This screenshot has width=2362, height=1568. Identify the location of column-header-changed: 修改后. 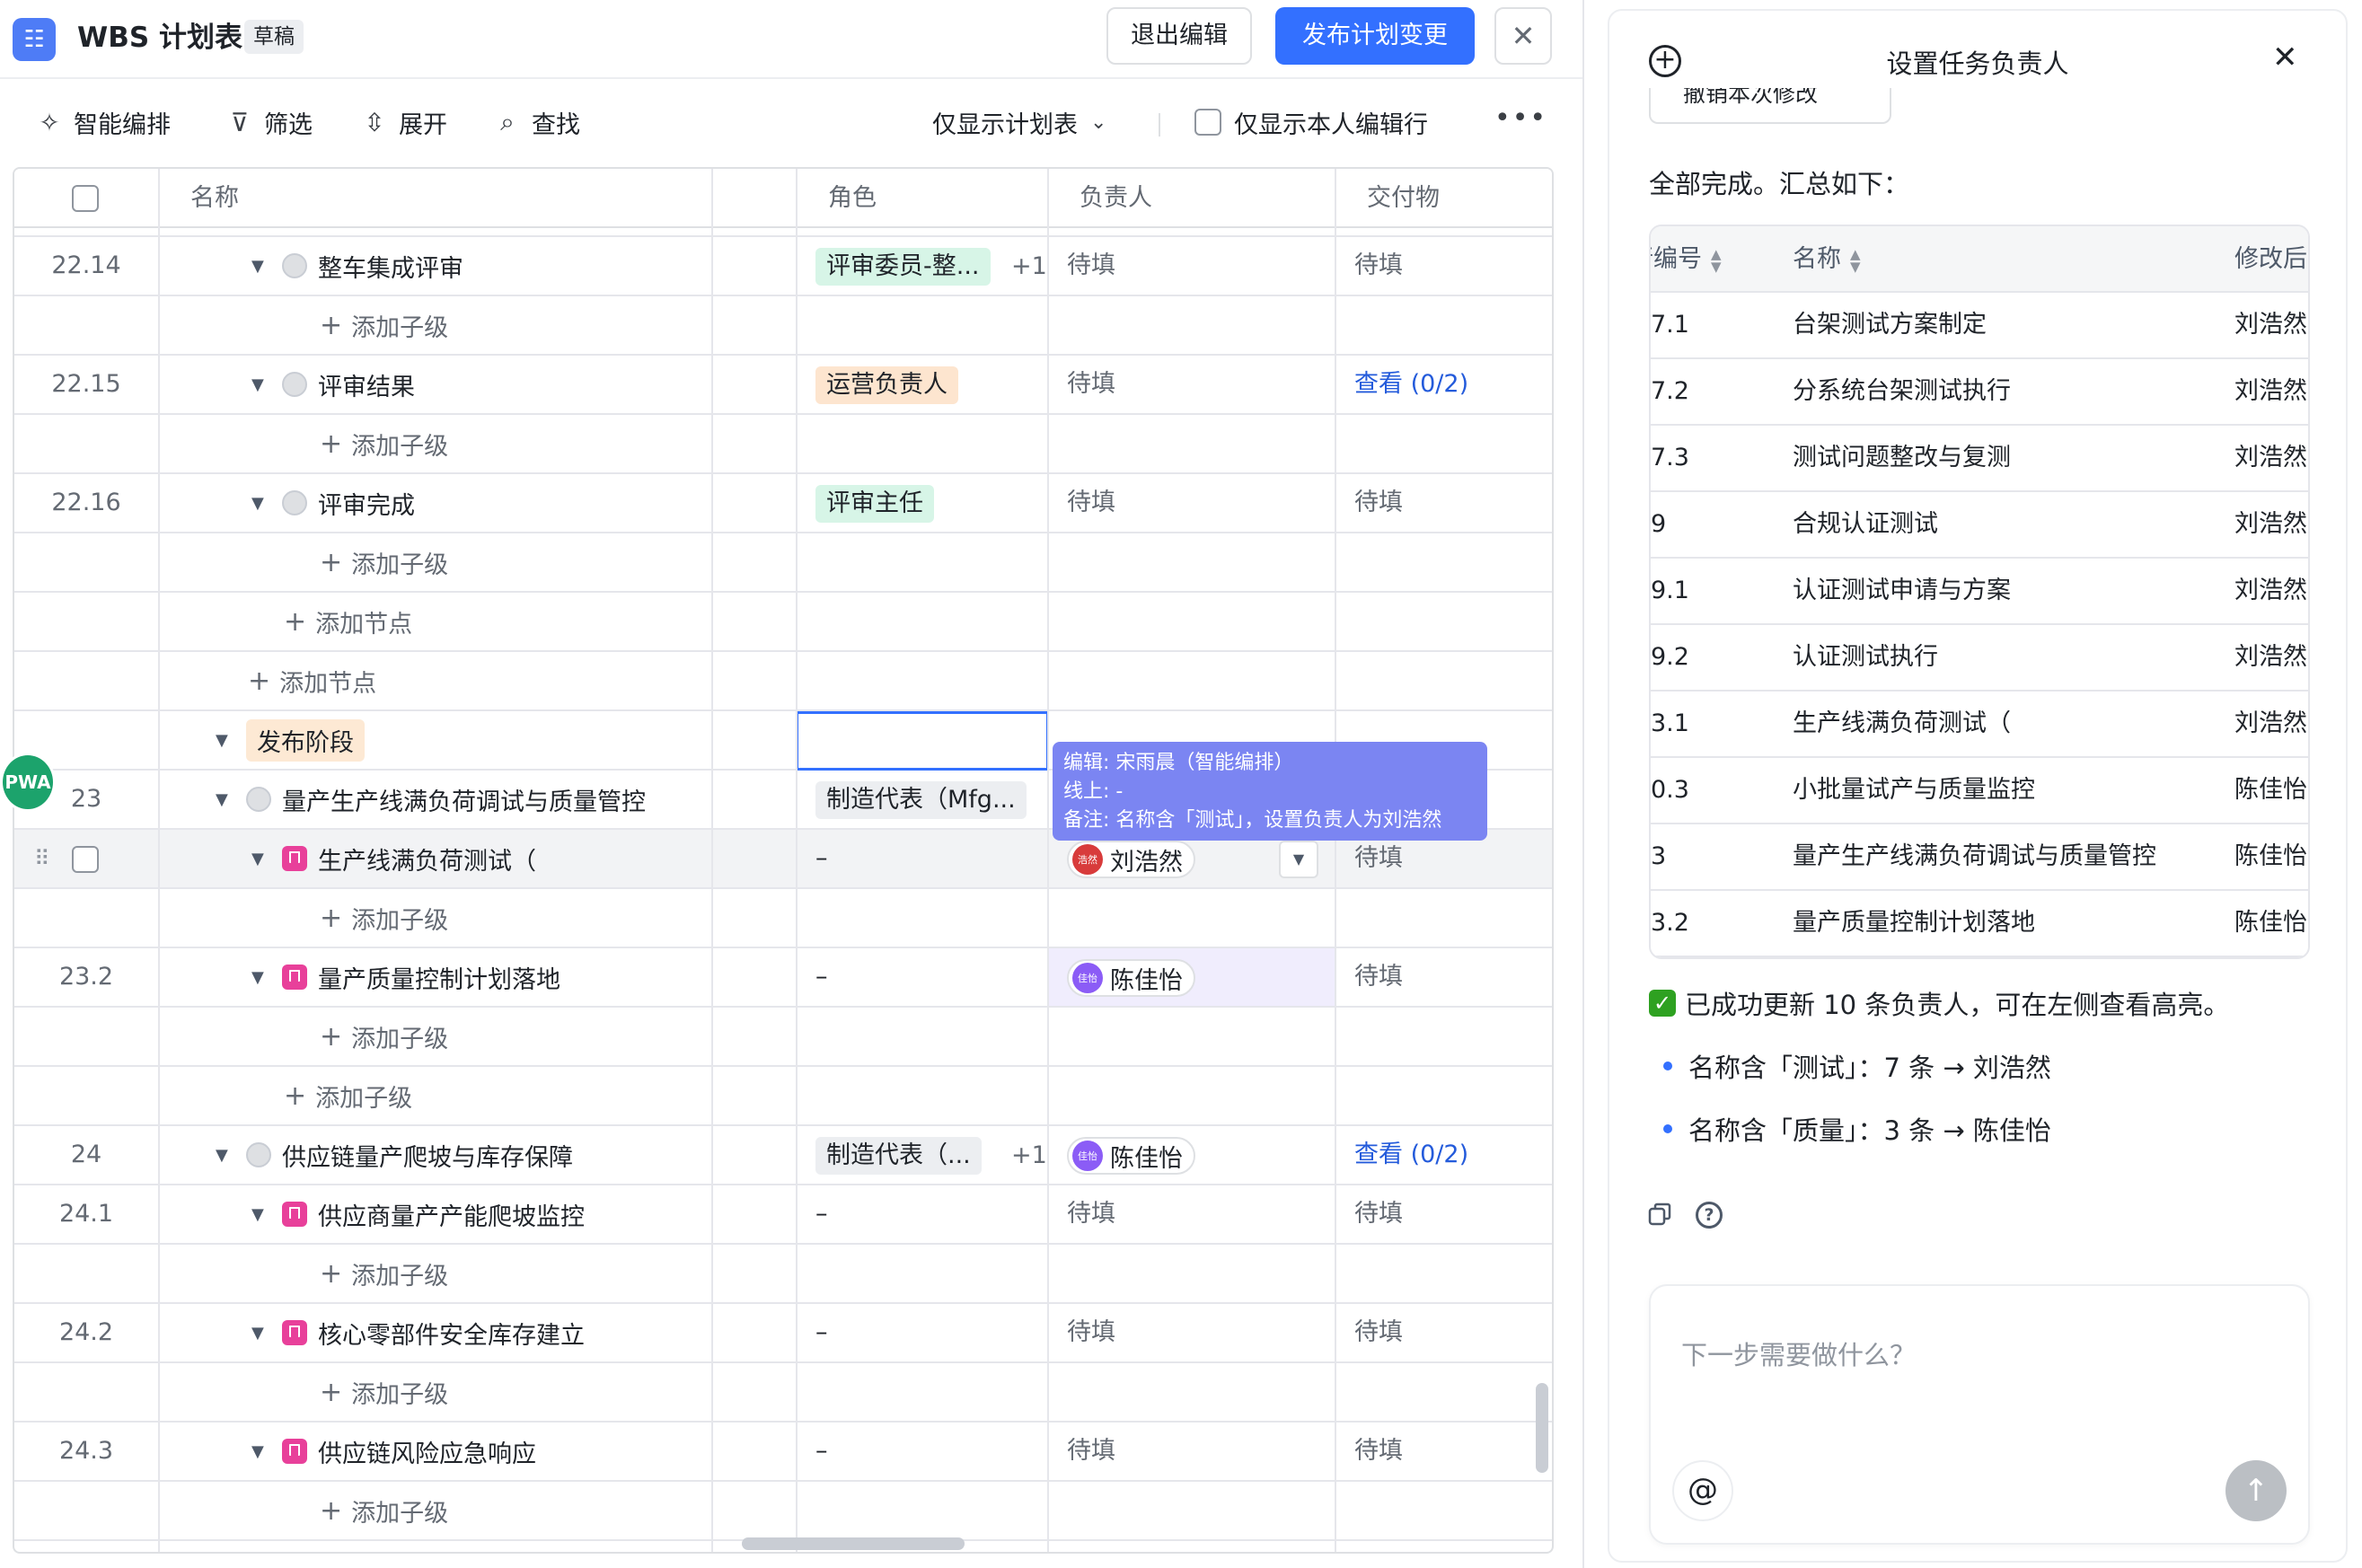
(2271, 259).